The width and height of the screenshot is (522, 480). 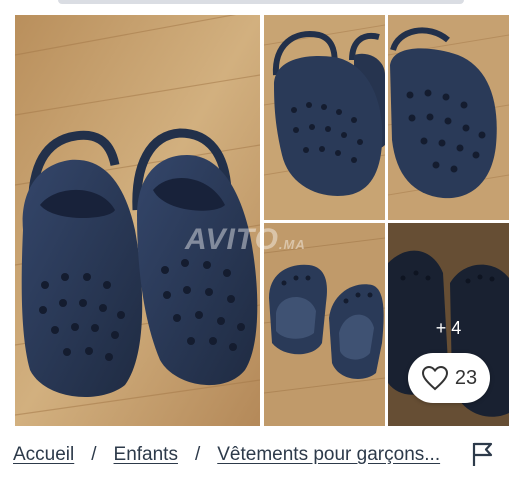 What do you see at coordinates (482, 454) in the screenshot?
I see `flag-icon` at bounding box center [482, 454].